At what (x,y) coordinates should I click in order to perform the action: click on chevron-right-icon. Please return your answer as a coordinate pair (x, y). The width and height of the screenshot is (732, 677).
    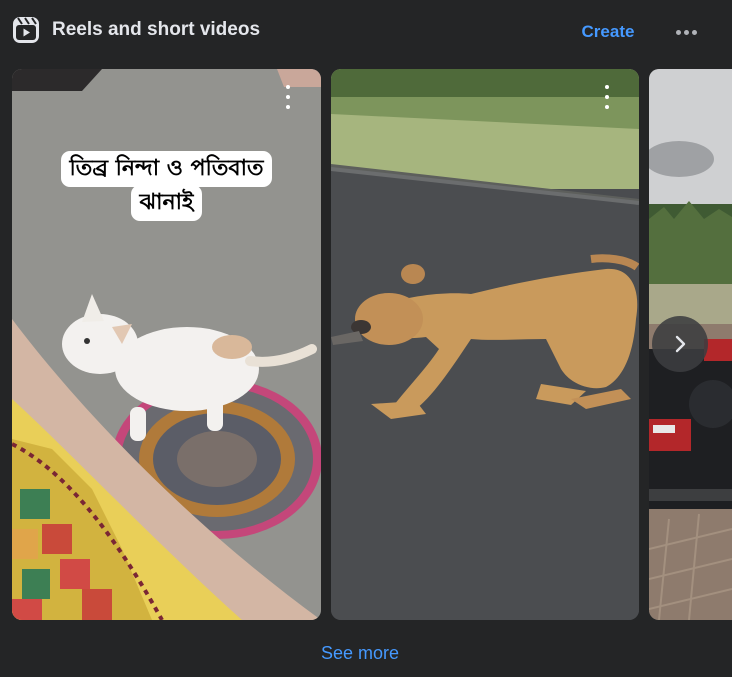
    Looking at the image, I should click on (680, 344).